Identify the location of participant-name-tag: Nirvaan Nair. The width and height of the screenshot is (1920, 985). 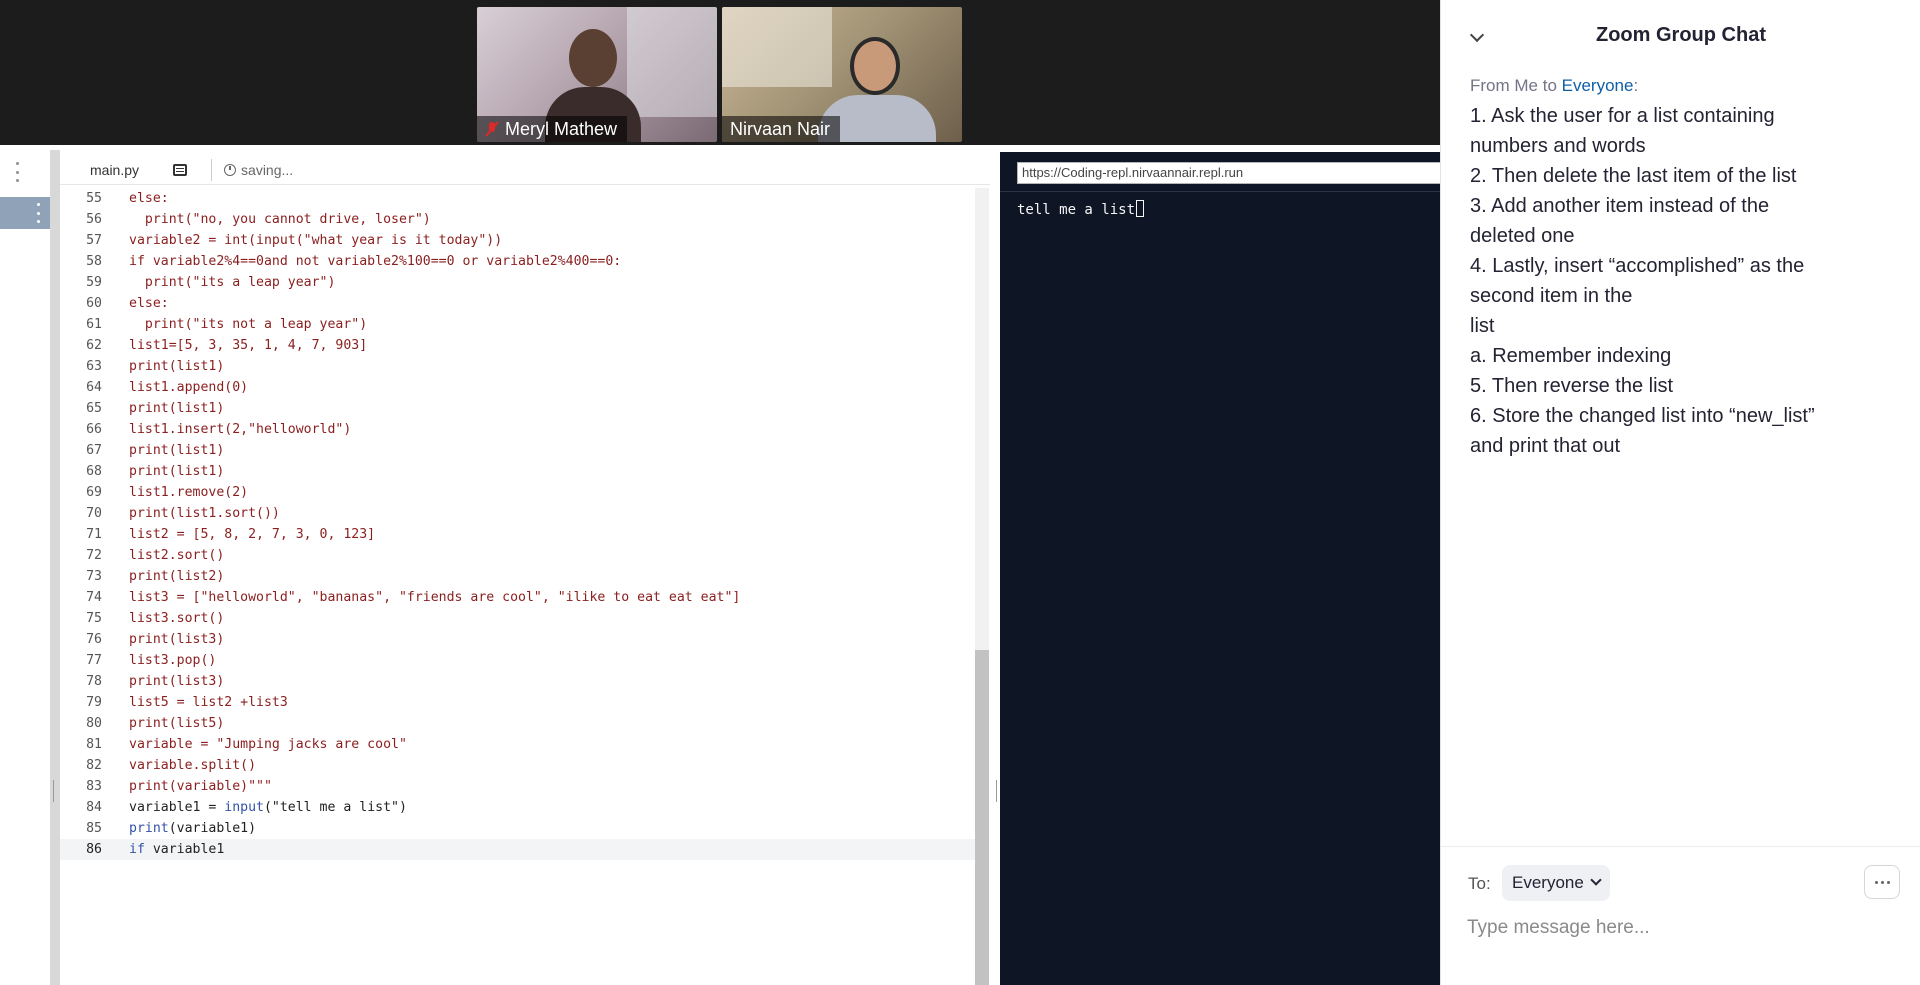
(781, 129).